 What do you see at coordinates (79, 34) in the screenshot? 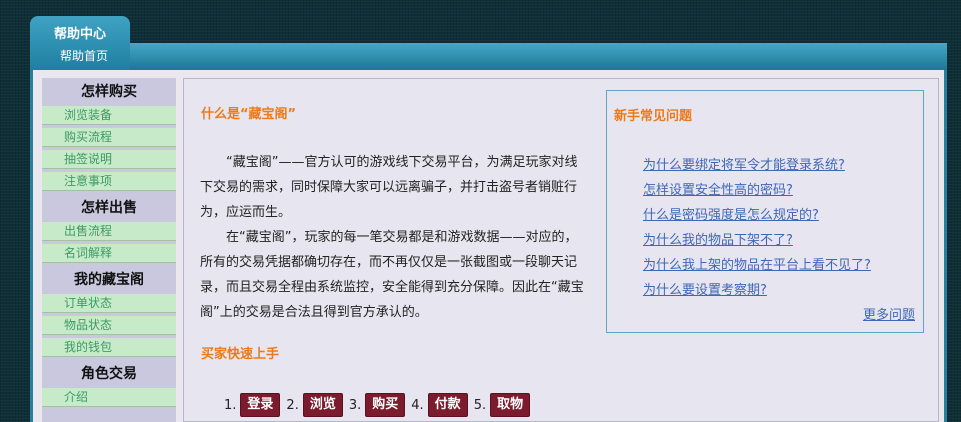
I see `help-center-title: 帮助中心` at bounding box center [79, 34].